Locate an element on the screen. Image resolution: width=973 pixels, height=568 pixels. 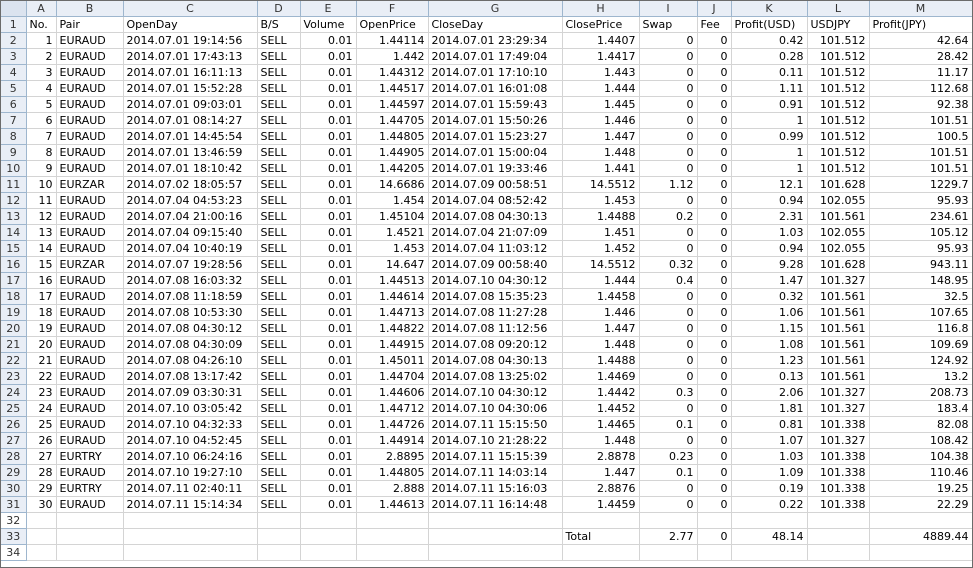
table-cell: 0.3 is located at coordinates (668, 392).